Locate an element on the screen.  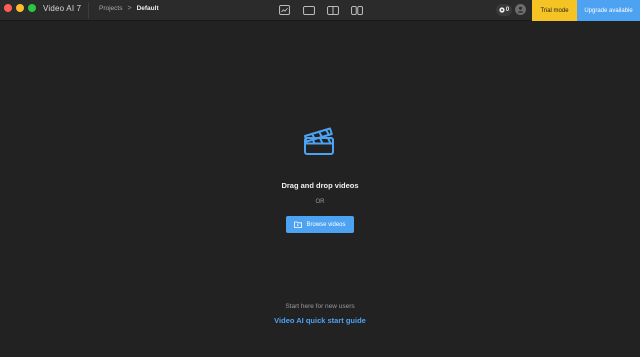
title-divider is located at coordinates (88, 10).